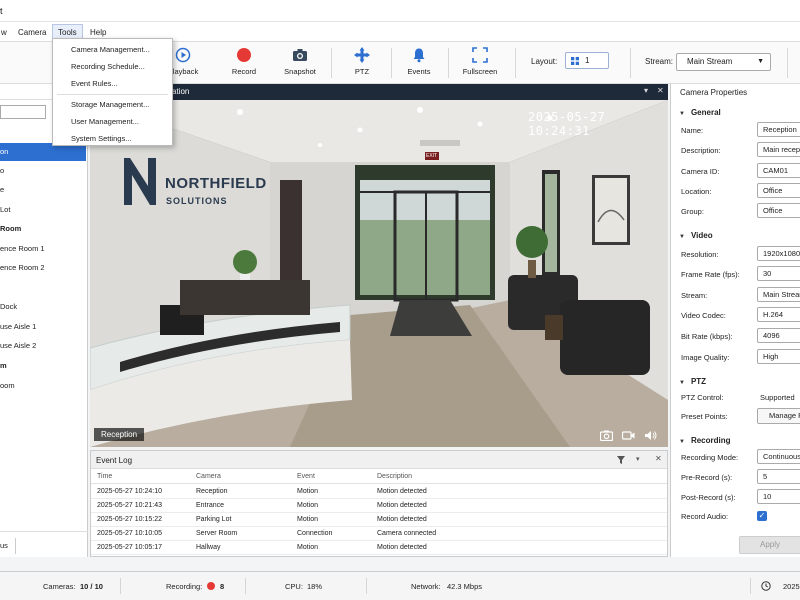 This screenshot has height=600, width=800. What do you see at coordinates (606, 435) in the screenshot?
I see `snapshot-icon` at bounding box center [606, 435].